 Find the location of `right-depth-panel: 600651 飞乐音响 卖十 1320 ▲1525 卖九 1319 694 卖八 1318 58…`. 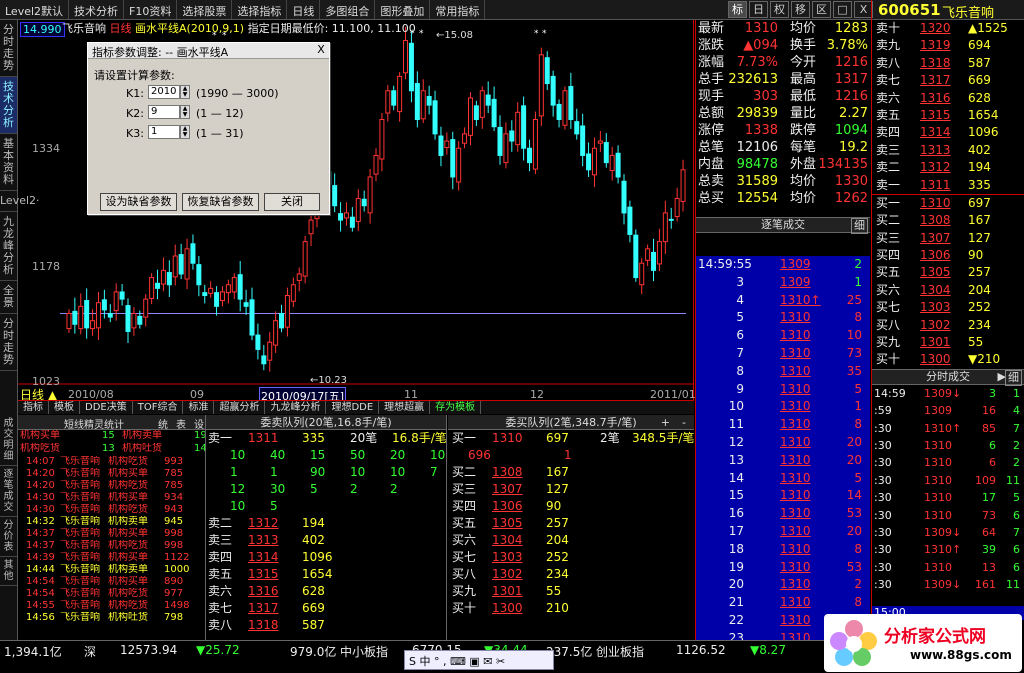

right-depth-panel: 600651 飞乐音响 卖十 1320 ▲1525 卖九 1319 694 卖八 1318 58… is located at coordinates (947, 320).